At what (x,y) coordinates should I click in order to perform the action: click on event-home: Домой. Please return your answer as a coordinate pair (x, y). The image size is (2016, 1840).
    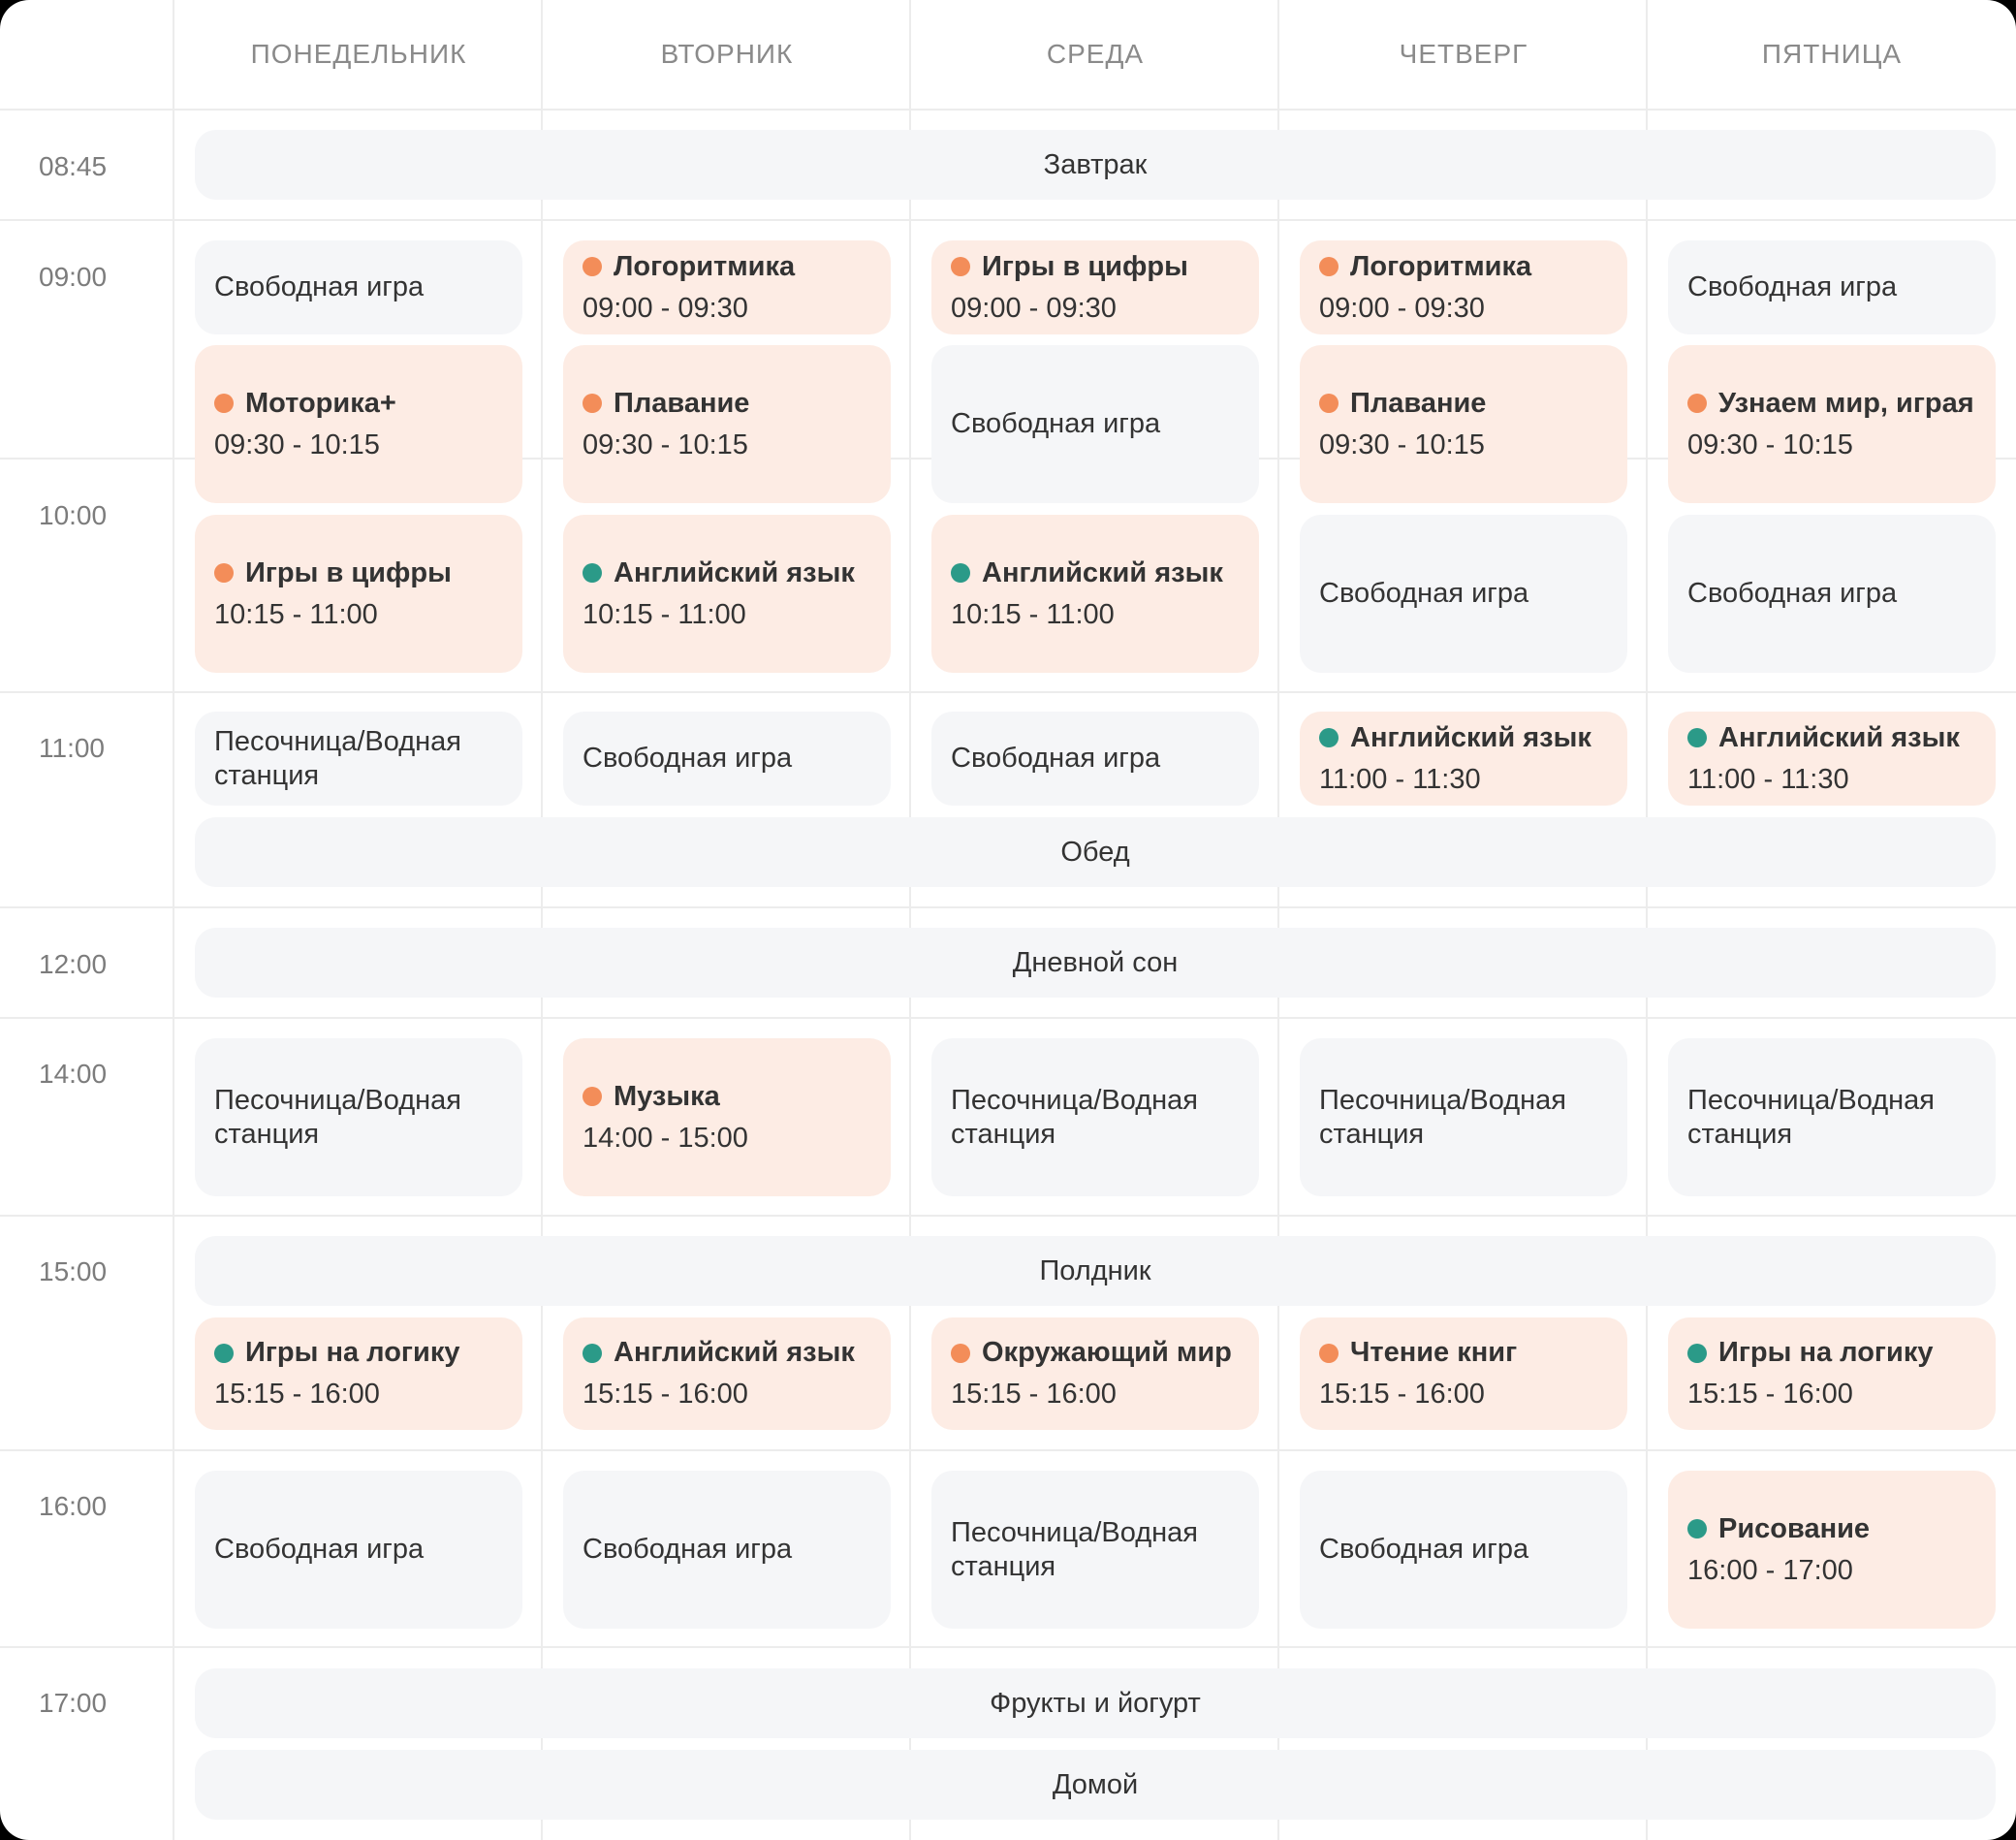
    Looking at the image, I should click on (1095, 1785).